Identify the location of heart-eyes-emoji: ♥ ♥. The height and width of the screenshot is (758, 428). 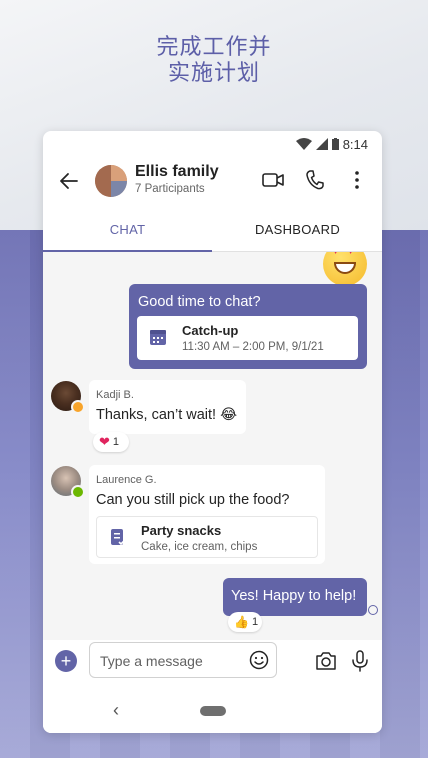
(345, 269).